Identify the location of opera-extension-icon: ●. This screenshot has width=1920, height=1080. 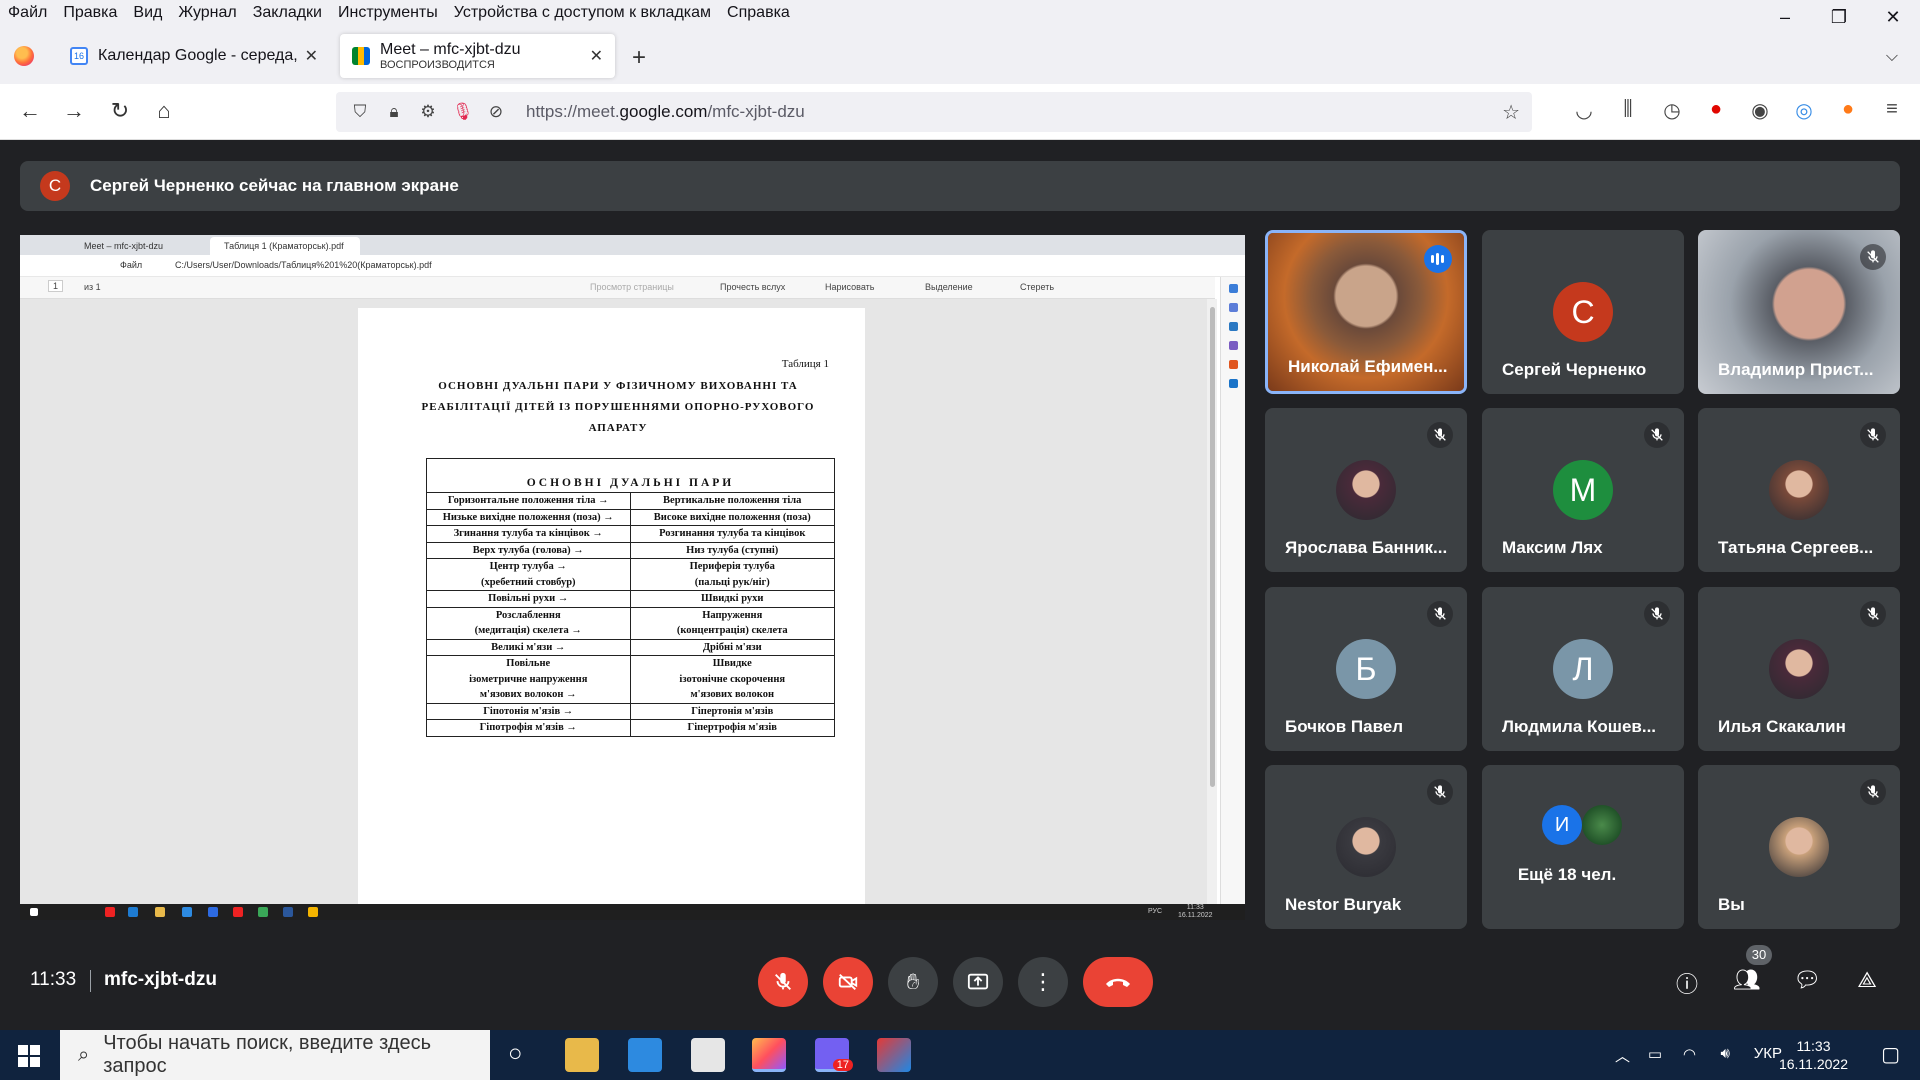
(1716, 110).